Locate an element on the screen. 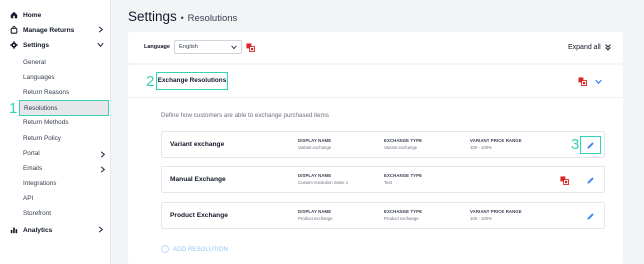 This screenshot has height=264, width=644. expand-all-label: Expand all is located at coordinates (584, 47).